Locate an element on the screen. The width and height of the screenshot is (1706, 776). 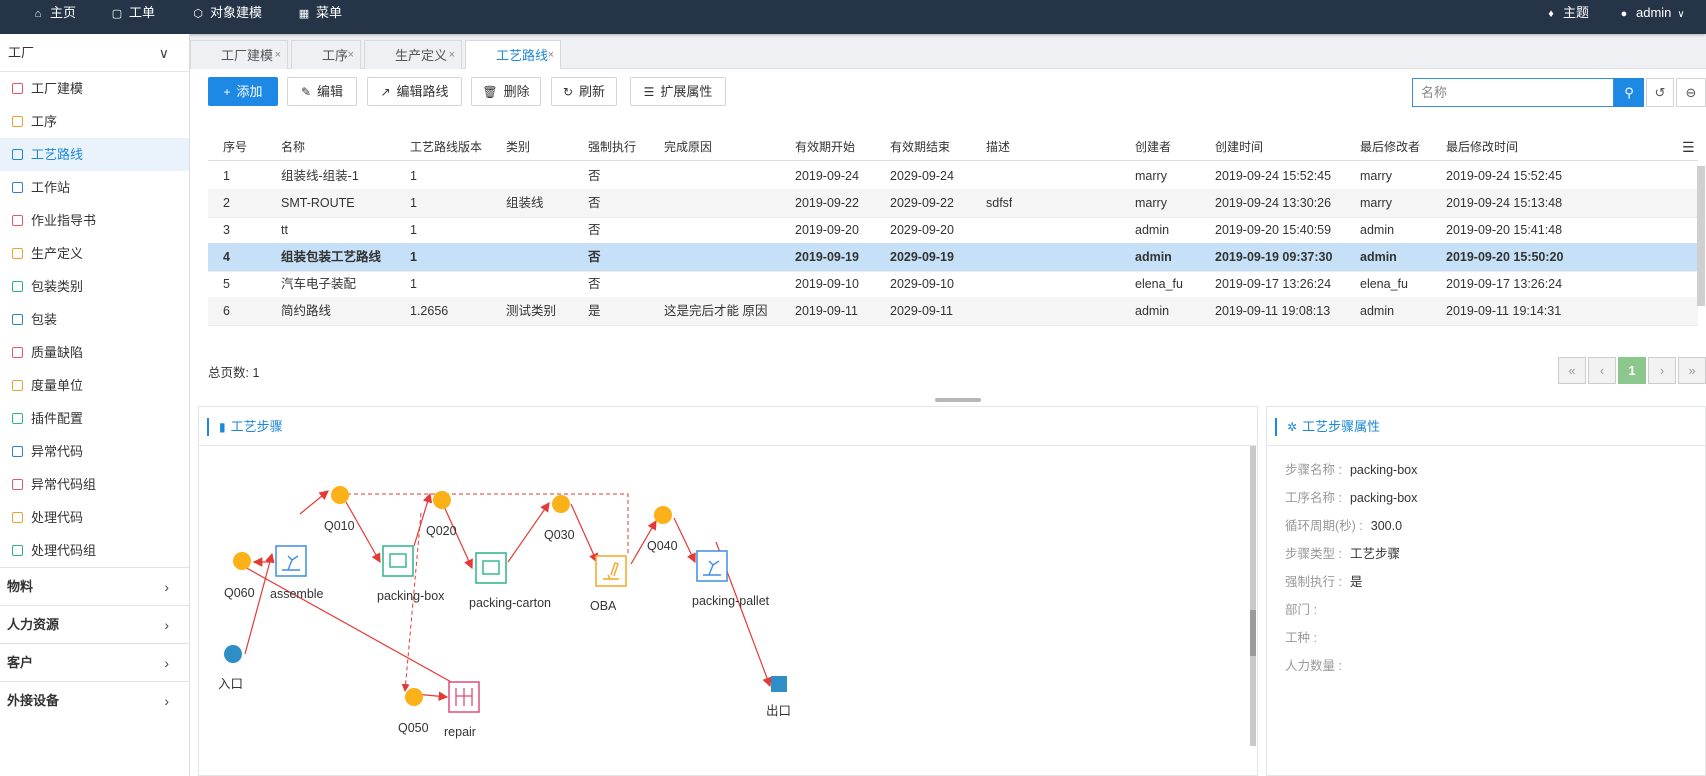
sidebar-item: 处理代码组 is located at coordinates (94, 550).